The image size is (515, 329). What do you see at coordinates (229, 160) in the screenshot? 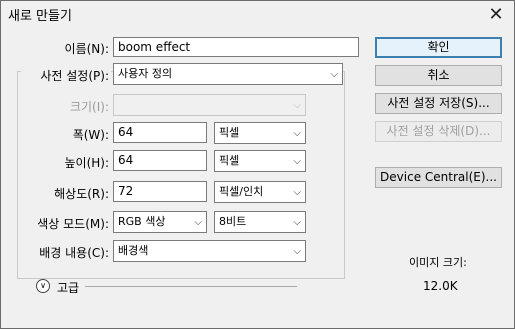
I see `height-unit-value: 픽셀` at bounding box center [229, 160].